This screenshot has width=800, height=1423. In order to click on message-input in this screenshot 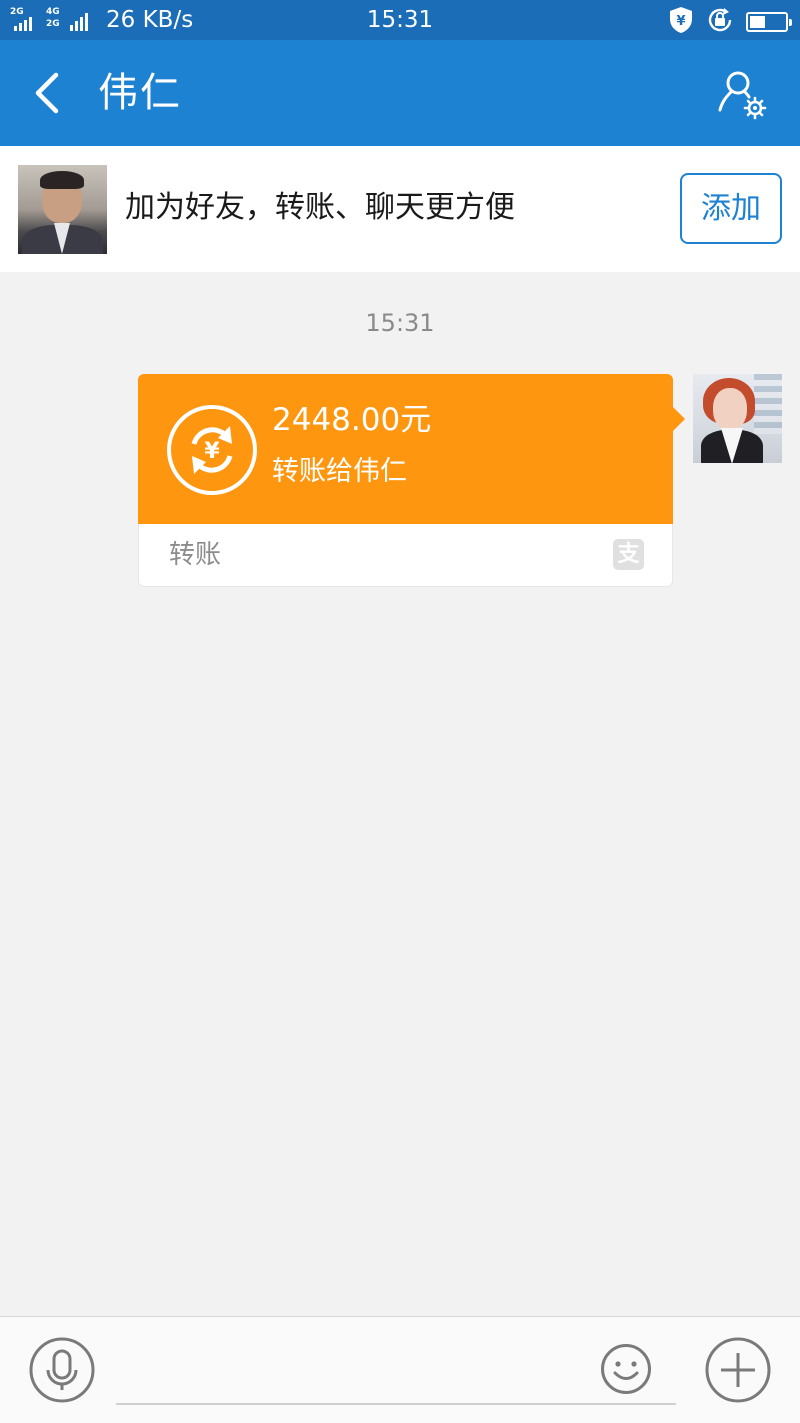, I will do `click(396, 1372)`.